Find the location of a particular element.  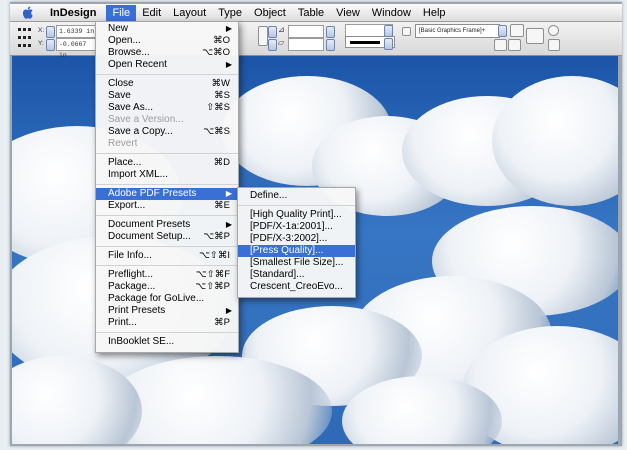

x-stepper-icon is located at coordinates (50, 32).